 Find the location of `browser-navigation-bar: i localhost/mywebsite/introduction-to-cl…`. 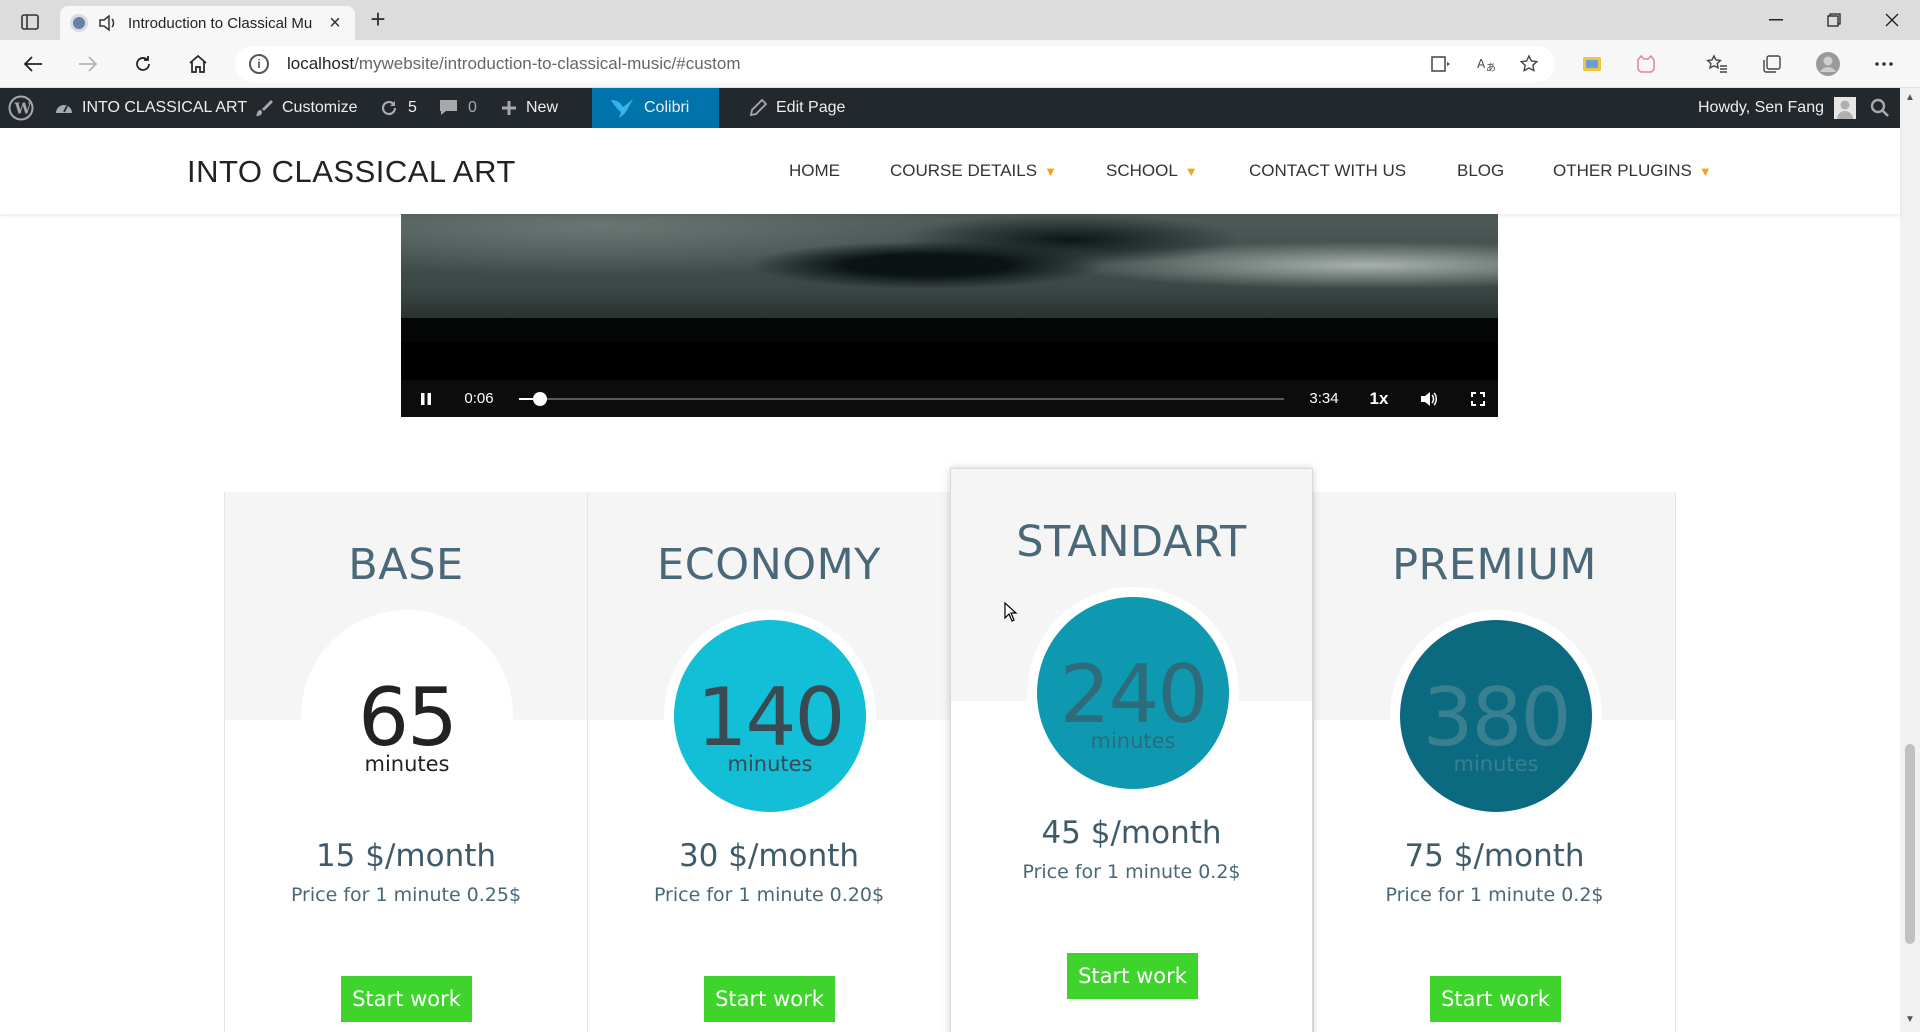

browser-navigation-bar: i localhost/mywebsite/introduction-to-cl… is located at coordinates (960, 64).